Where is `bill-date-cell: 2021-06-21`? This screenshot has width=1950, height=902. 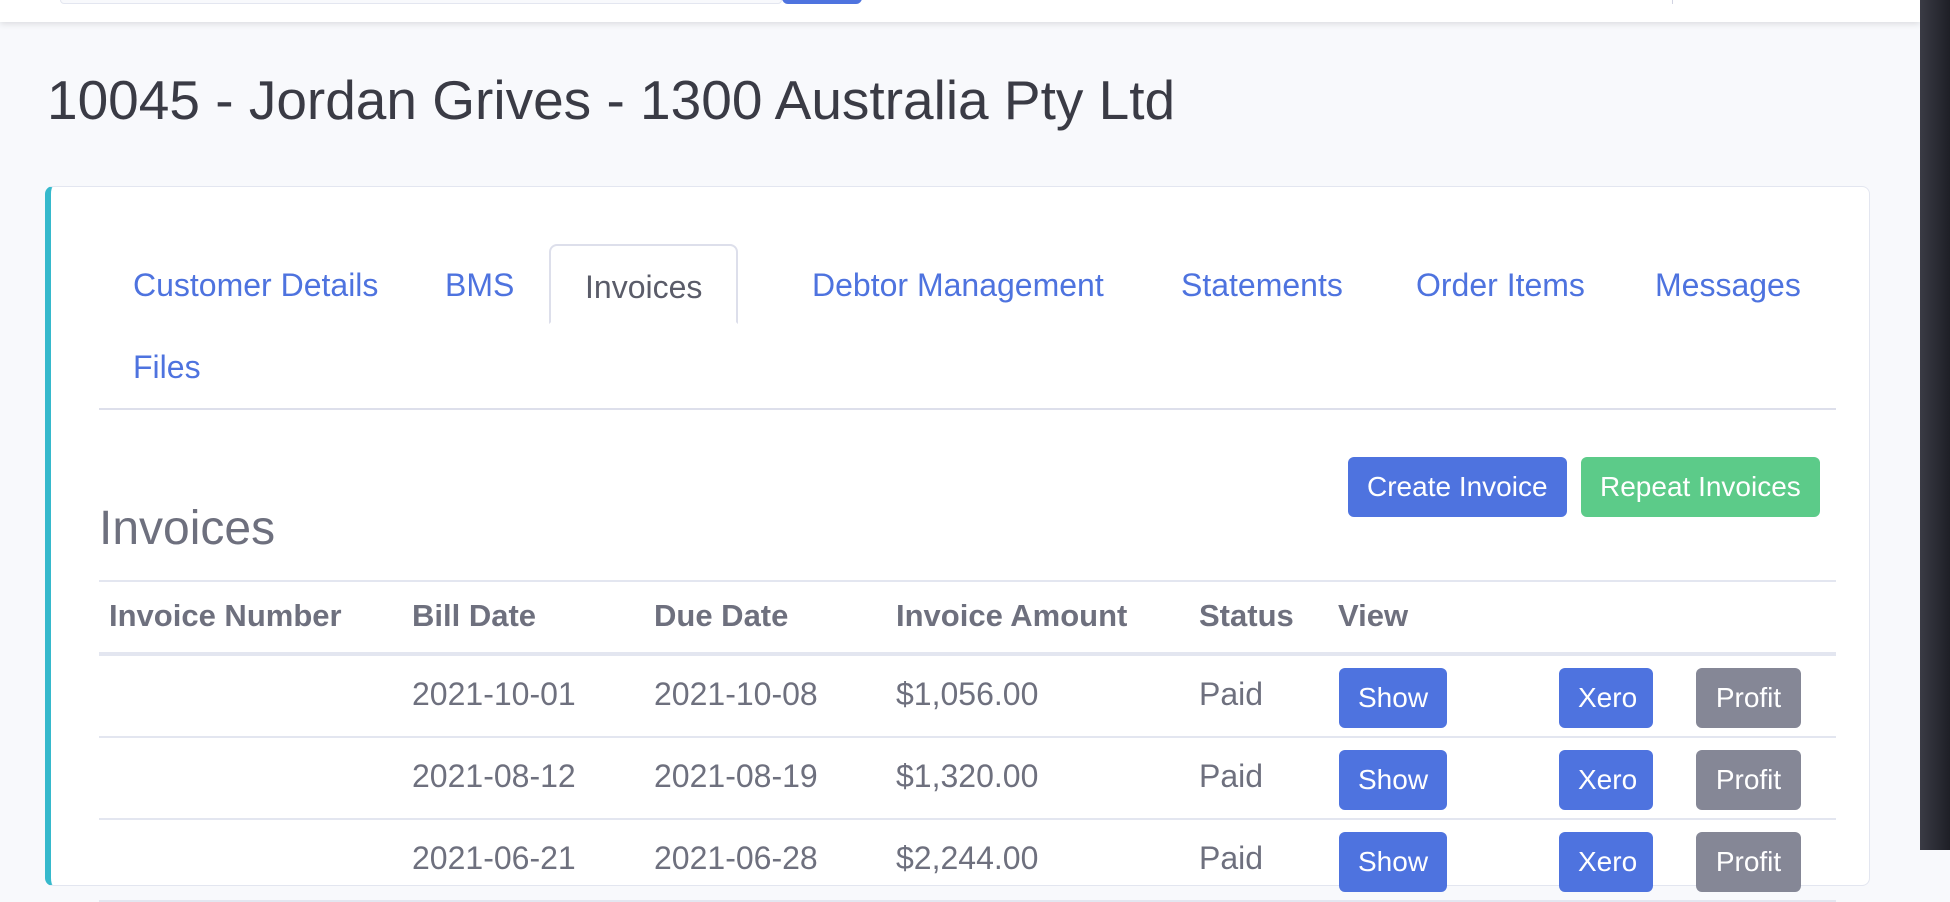 bill-date-cell: 2021-06-21 is located at coordinates (494, 858).